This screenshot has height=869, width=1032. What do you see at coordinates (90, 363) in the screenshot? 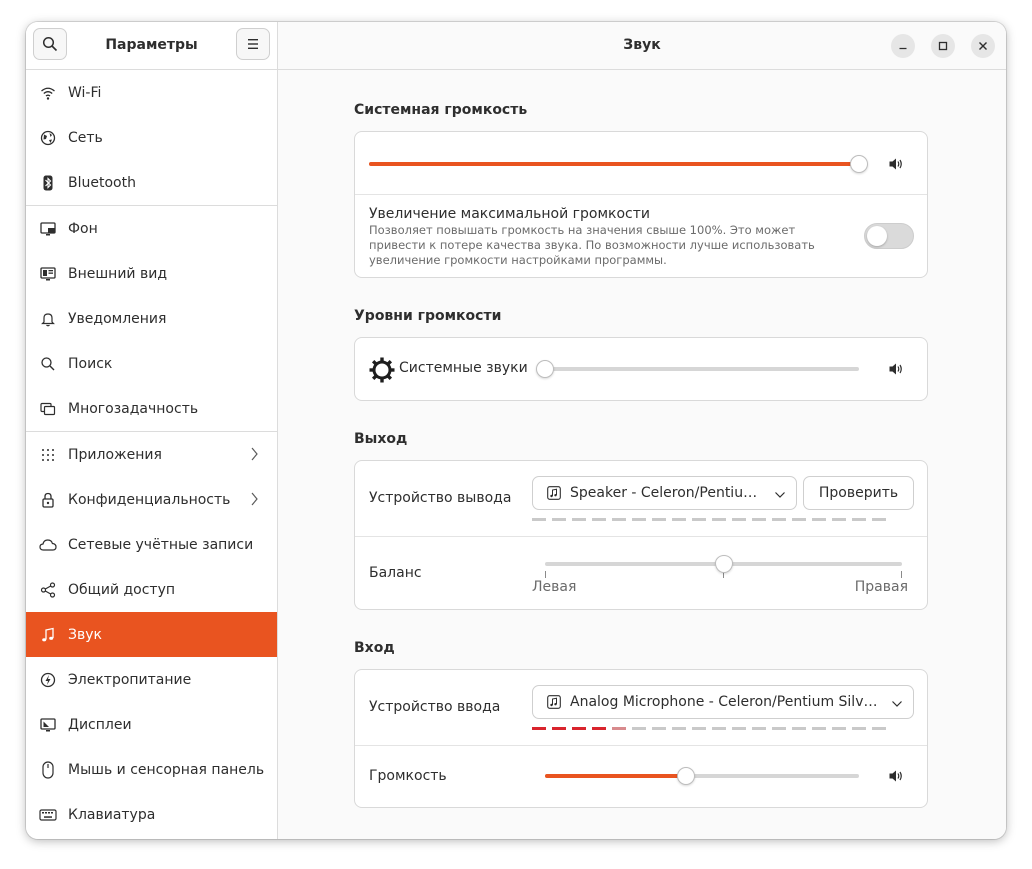
I see `sidebar-item-label: Поиск` at bounding box center [90, 363].